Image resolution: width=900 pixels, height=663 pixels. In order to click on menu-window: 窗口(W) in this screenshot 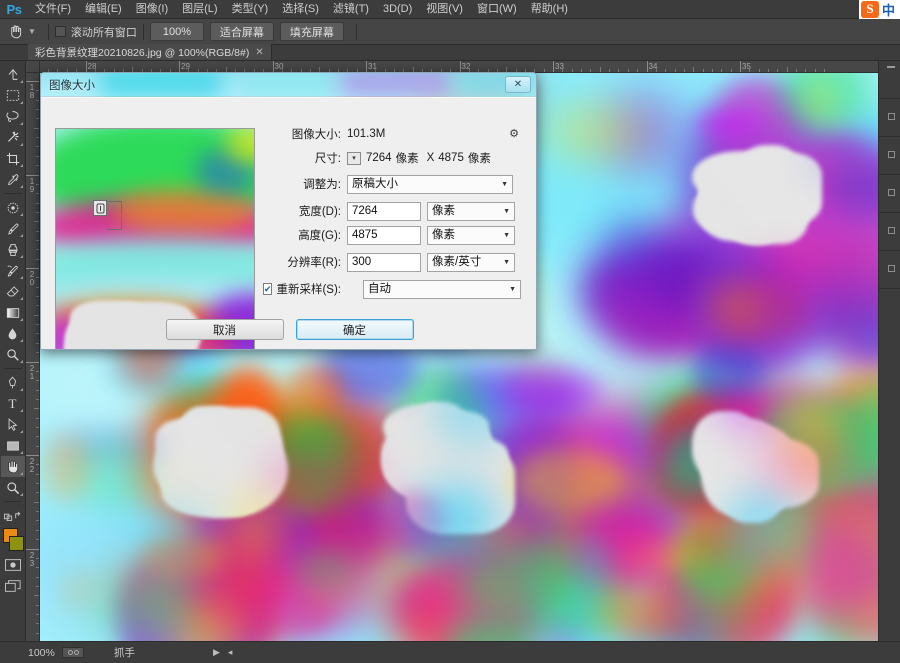, I will do `click(497, 9)`.